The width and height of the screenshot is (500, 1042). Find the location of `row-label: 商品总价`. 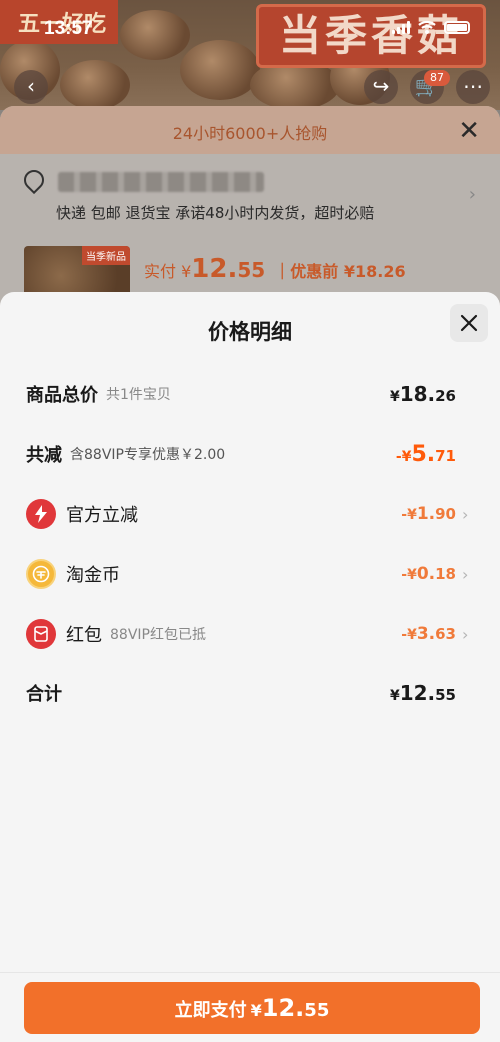

row-label: 商品总价 is located at coordinates (62, 395).